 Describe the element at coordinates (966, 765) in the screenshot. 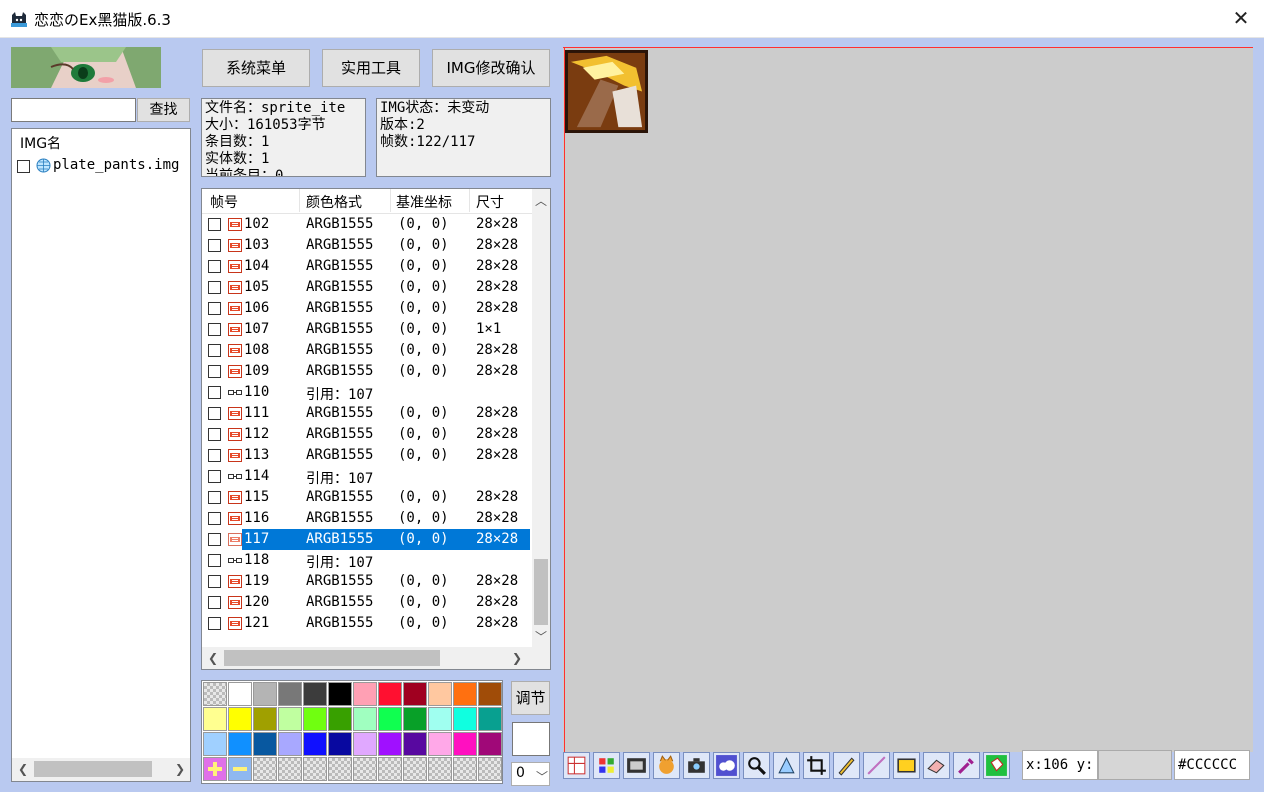

I see `eyedropper-icon` at that location.